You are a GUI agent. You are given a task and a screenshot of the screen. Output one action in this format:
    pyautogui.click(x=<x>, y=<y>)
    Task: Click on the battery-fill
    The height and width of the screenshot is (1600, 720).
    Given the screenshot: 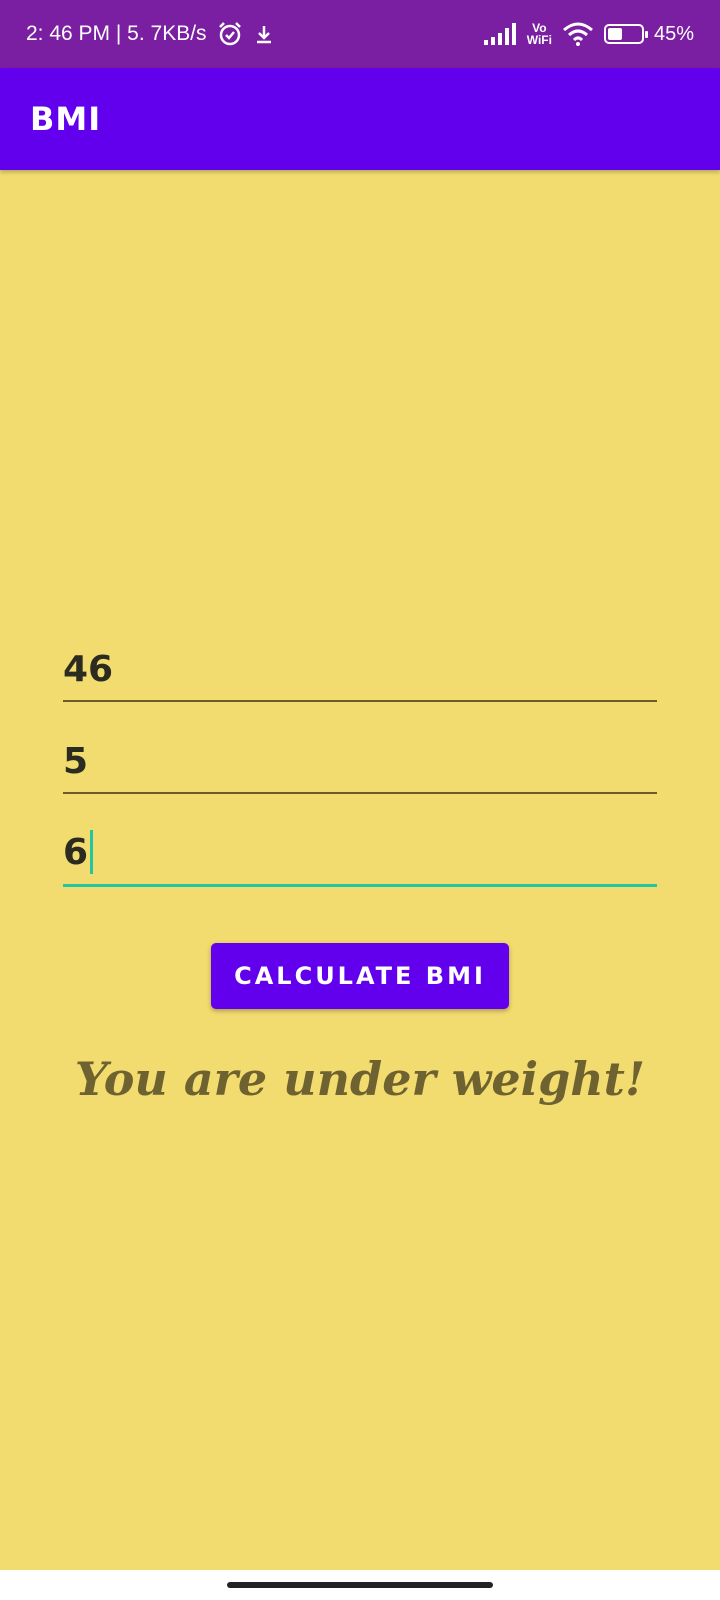 What is the action you would take?
    pyautogui.click(x=615, y=34)
    